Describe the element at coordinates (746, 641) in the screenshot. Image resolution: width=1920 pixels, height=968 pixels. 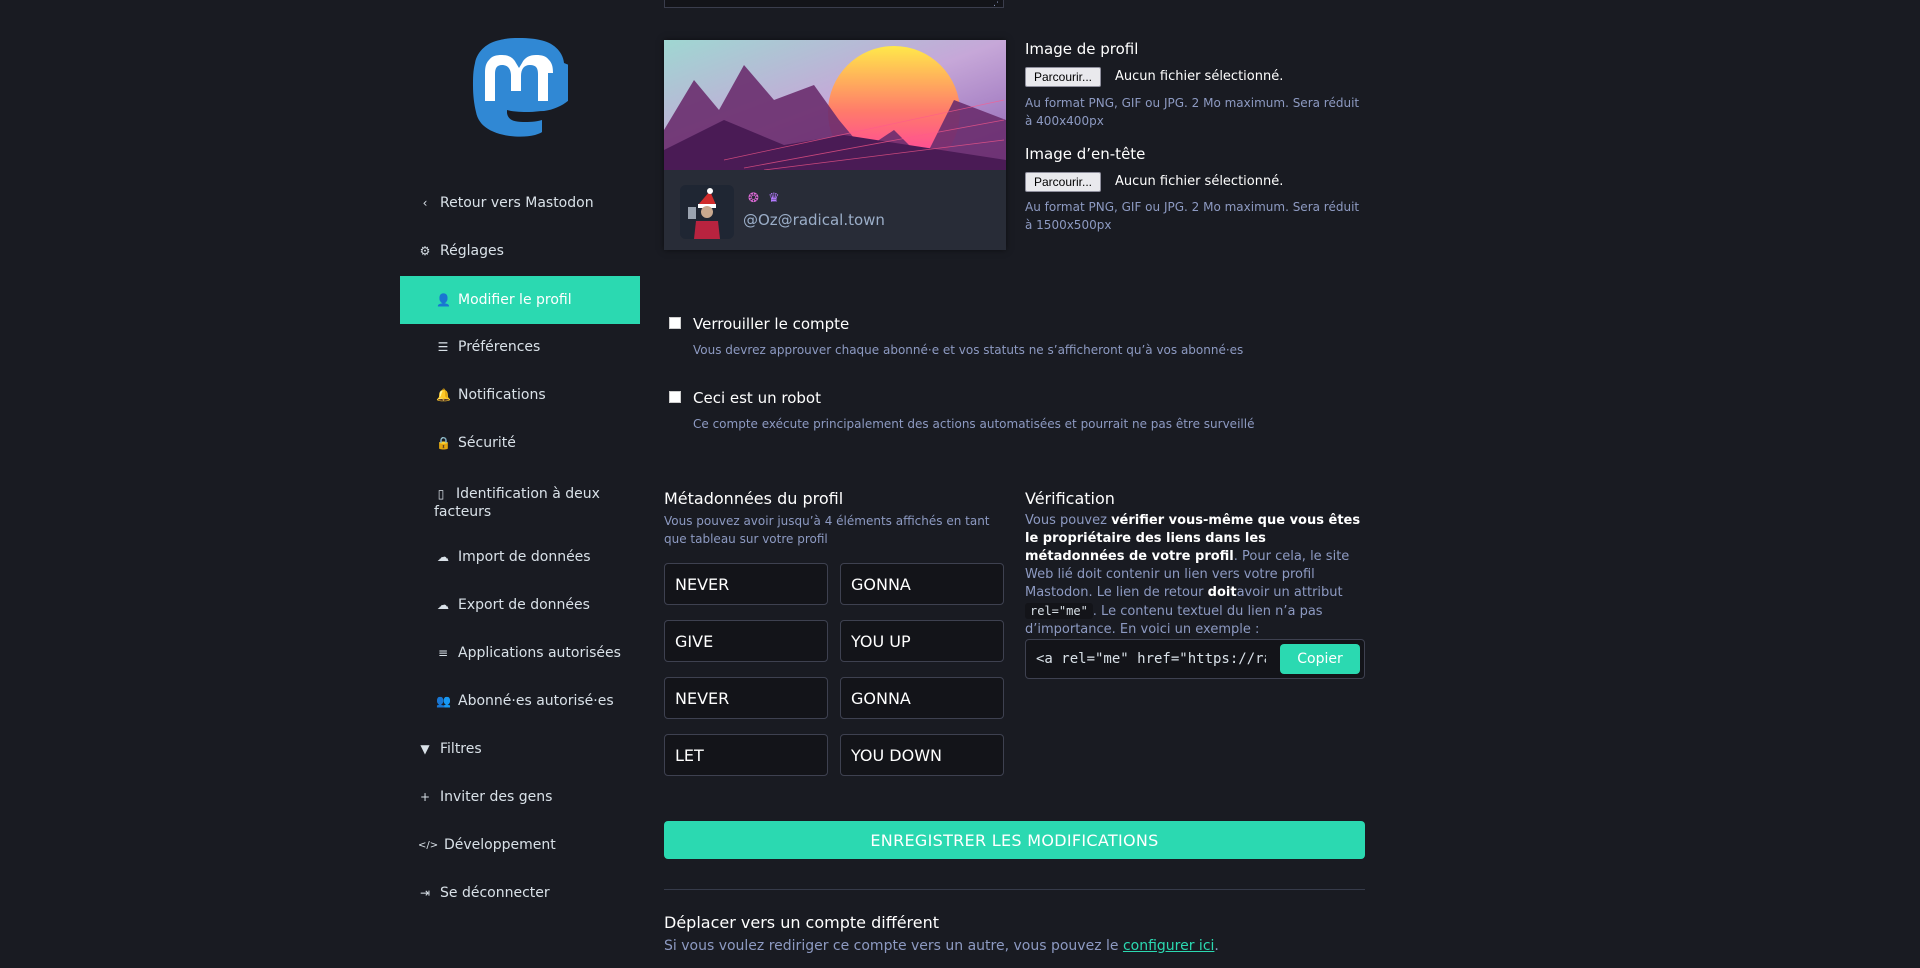
I see `metadata-name-field: GIVE` at that location.